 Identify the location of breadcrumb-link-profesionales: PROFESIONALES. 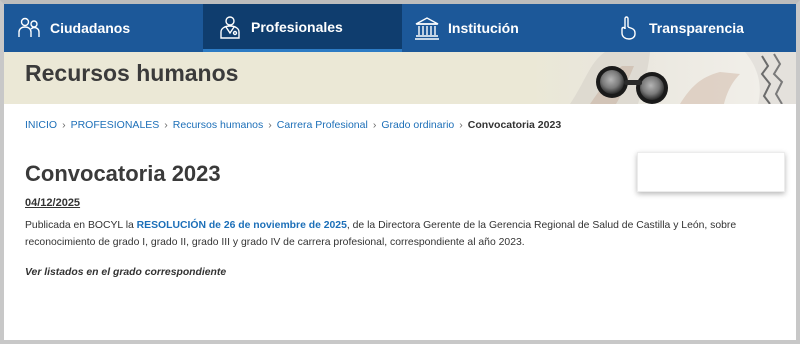
(115, 125).